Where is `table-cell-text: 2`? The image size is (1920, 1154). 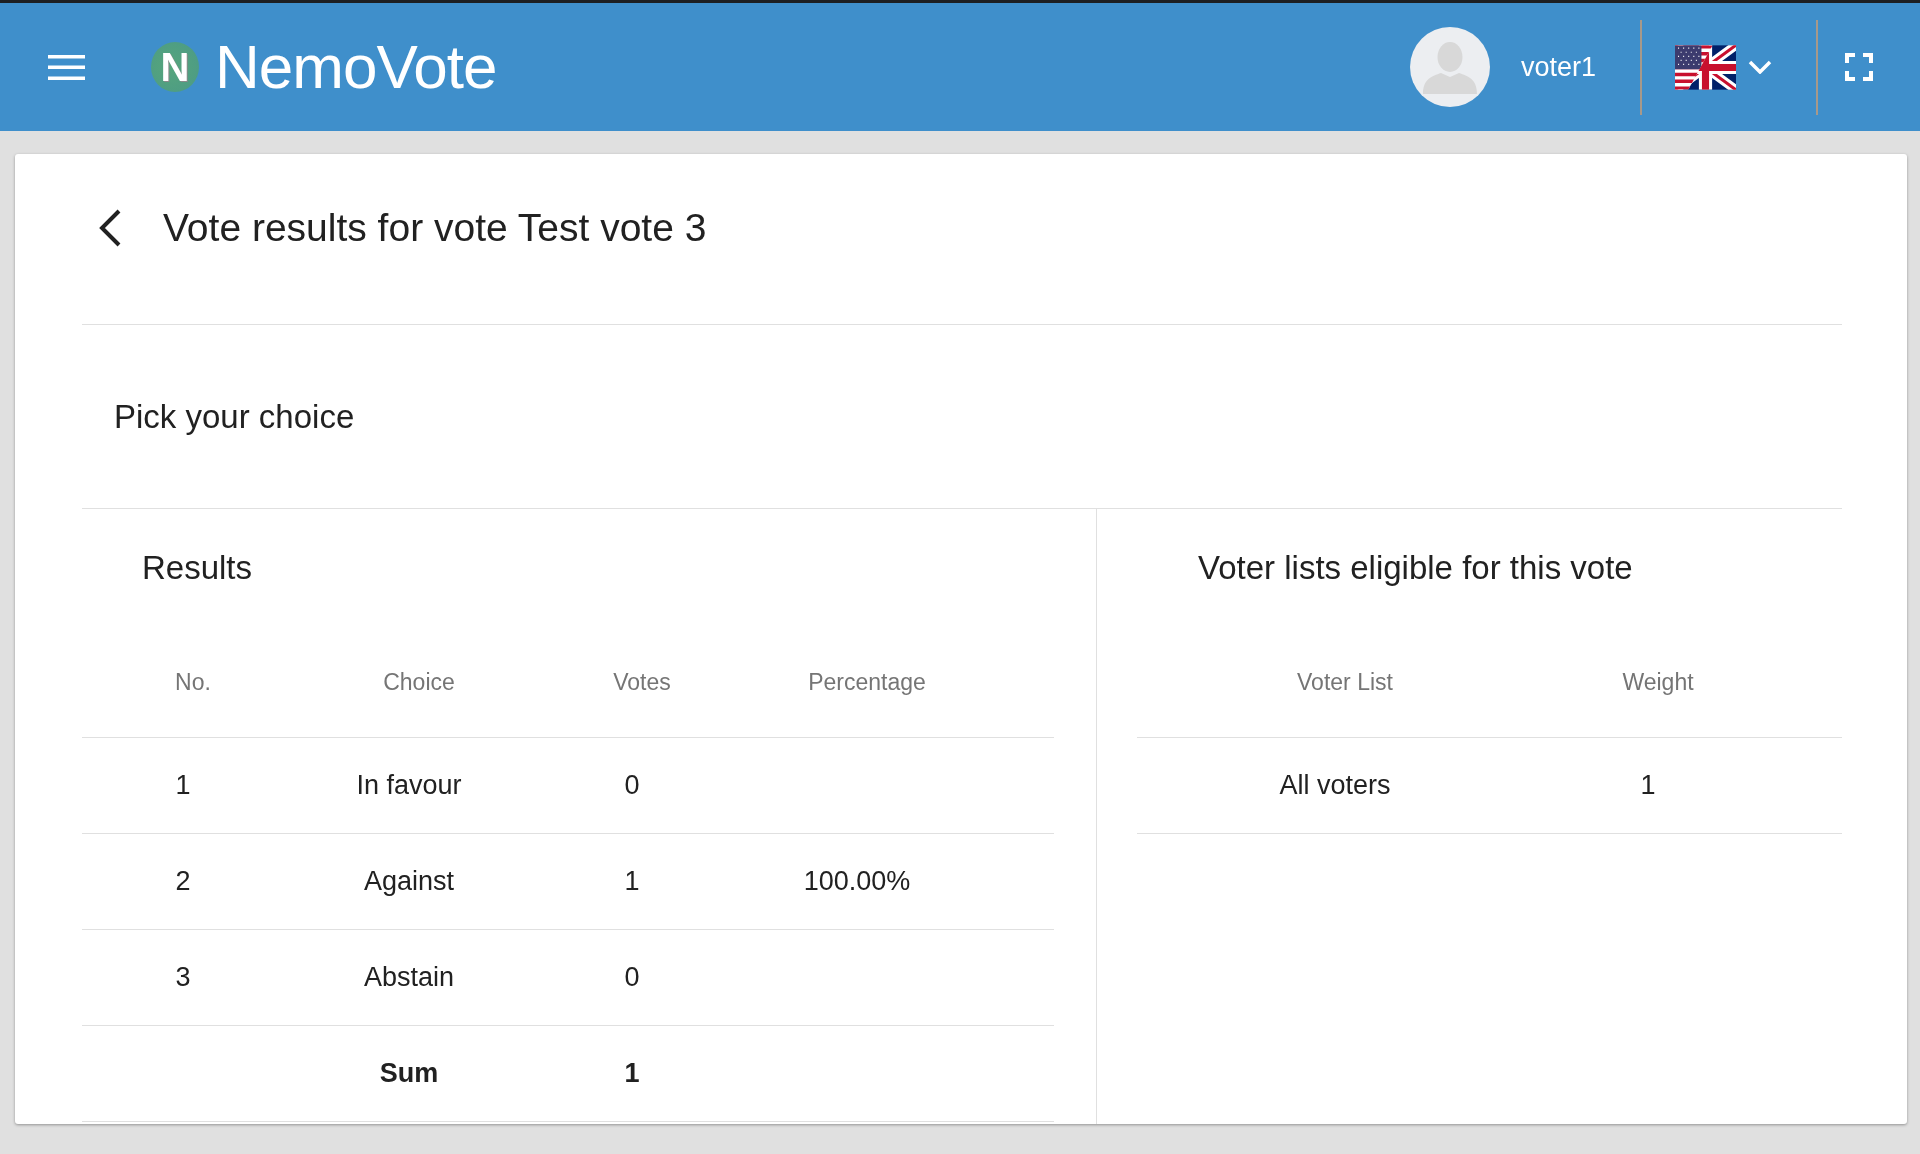
table-cell-text: 2 is located at coordinates (183, 881).